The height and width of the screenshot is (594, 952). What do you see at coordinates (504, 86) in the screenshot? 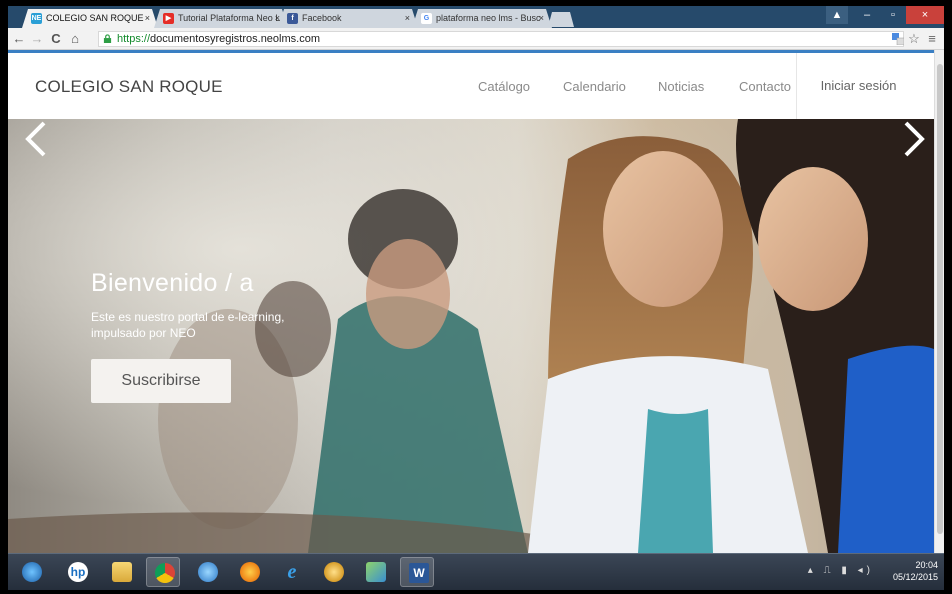
I see `nav-catalogo: Catálogo` at bounding box center [504, 86].